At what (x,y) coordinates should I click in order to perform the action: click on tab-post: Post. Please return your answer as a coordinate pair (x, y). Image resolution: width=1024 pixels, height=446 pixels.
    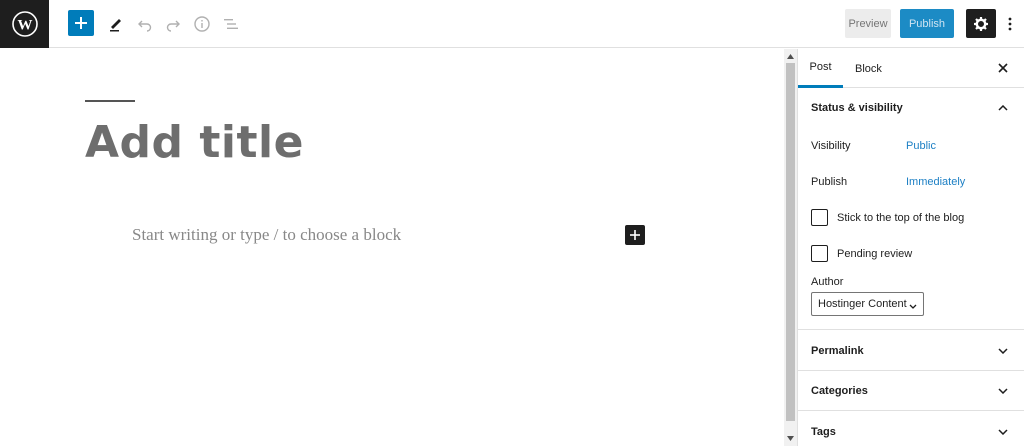
    Looking at the image, I should click on (820, 68).